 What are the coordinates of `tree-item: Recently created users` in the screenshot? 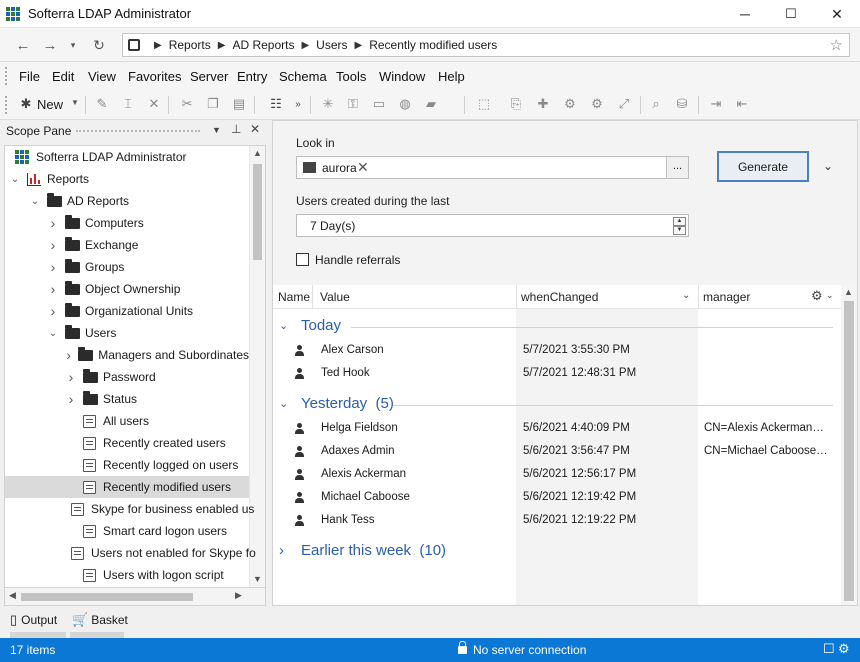 It's located at (127, 443).